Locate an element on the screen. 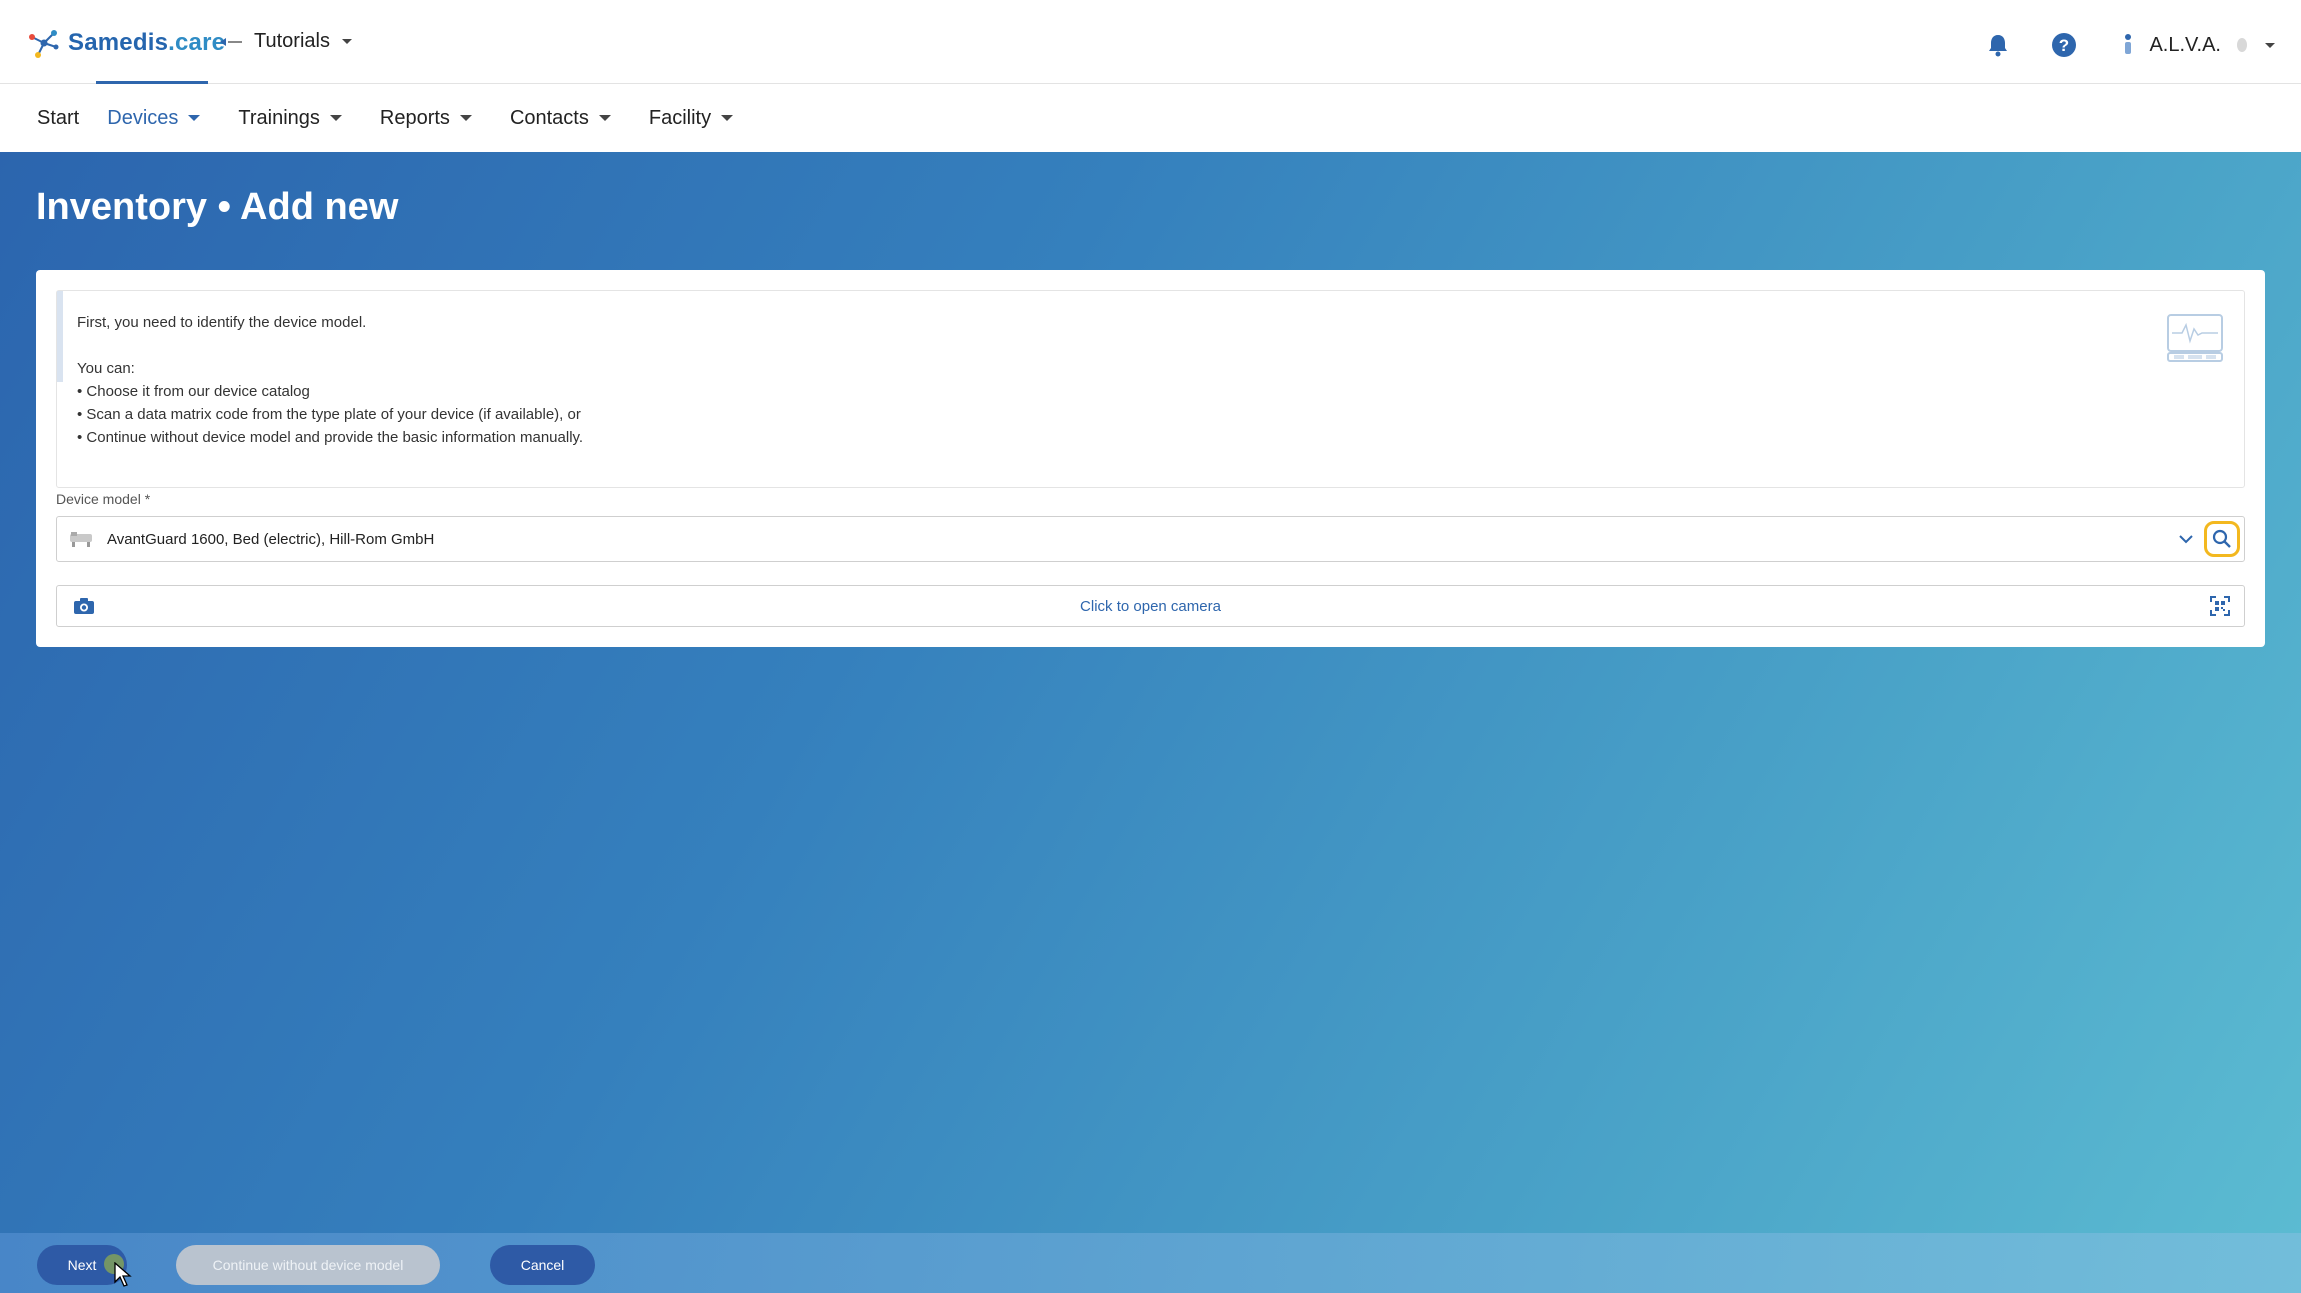  qr-scan-icon is located at coordinates (2220, 606).